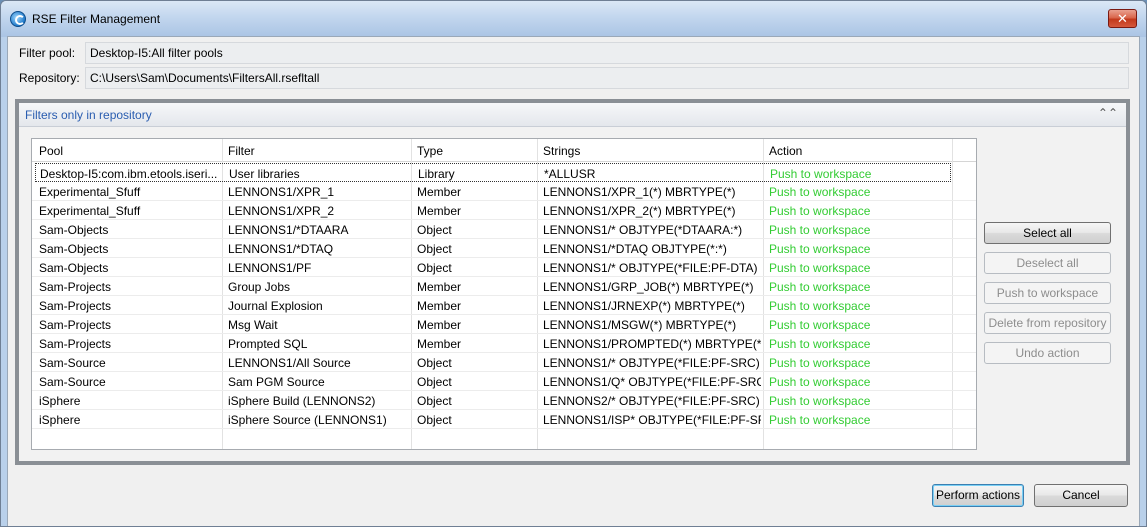 The width and height of the screenshot is (1147, 527). What do you see at coordinates (504, 150) in the screenshot?
I see `table-header: Pool Filter Type Strings Action` at bounding box center [504, 150].